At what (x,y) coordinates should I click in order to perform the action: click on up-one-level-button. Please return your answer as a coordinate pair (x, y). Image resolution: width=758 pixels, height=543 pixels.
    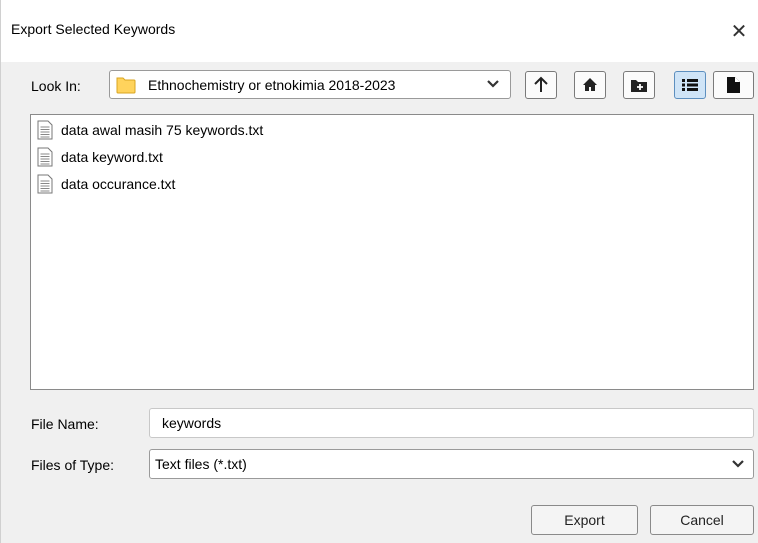
    Looking at the image, I should click on (541, 85).